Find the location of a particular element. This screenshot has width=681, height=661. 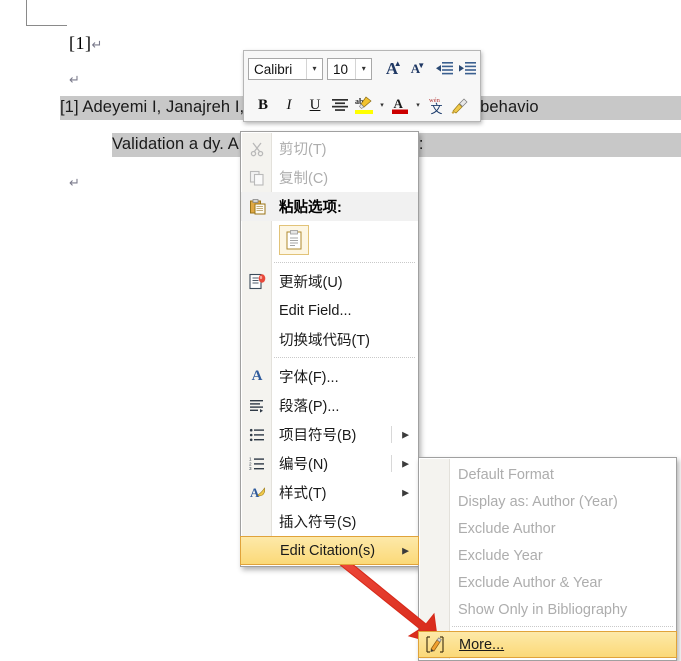

submenu-separator is located at coordinates (562, 627).